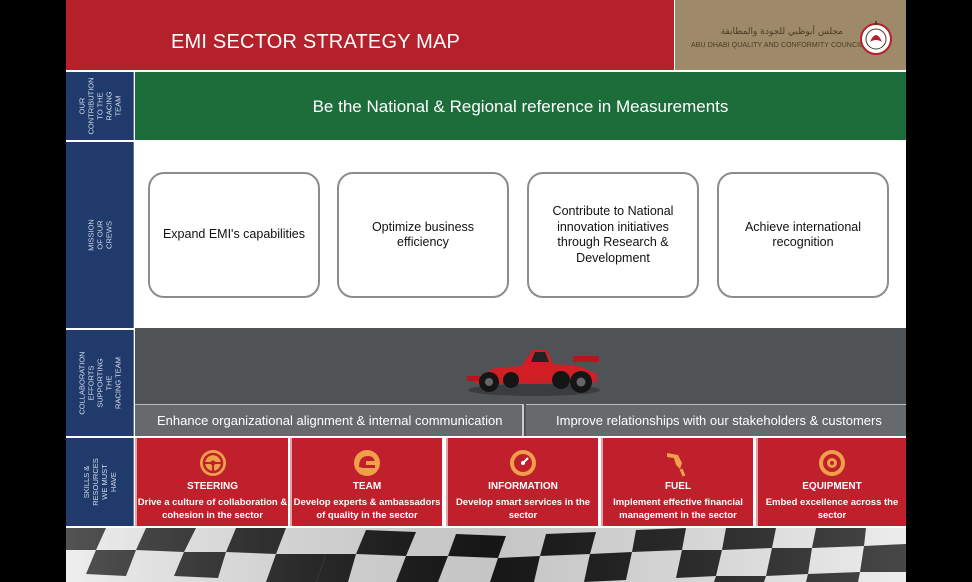 The width and height of the screenshot is (972, 582). Describe the element at coordinates (234, 235) in the screenshot. I see `mission-box-capabilities: Expand EMI's capabilities` at that location.